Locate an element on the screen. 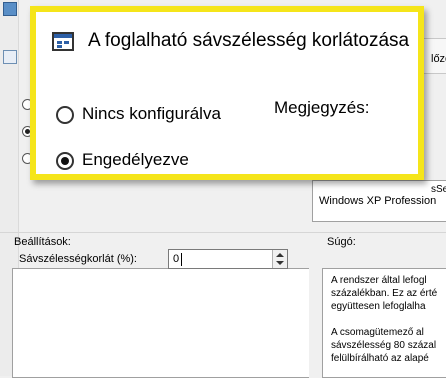 The image size is (446, 378). text-cursor is located at coordinates (181, 259).